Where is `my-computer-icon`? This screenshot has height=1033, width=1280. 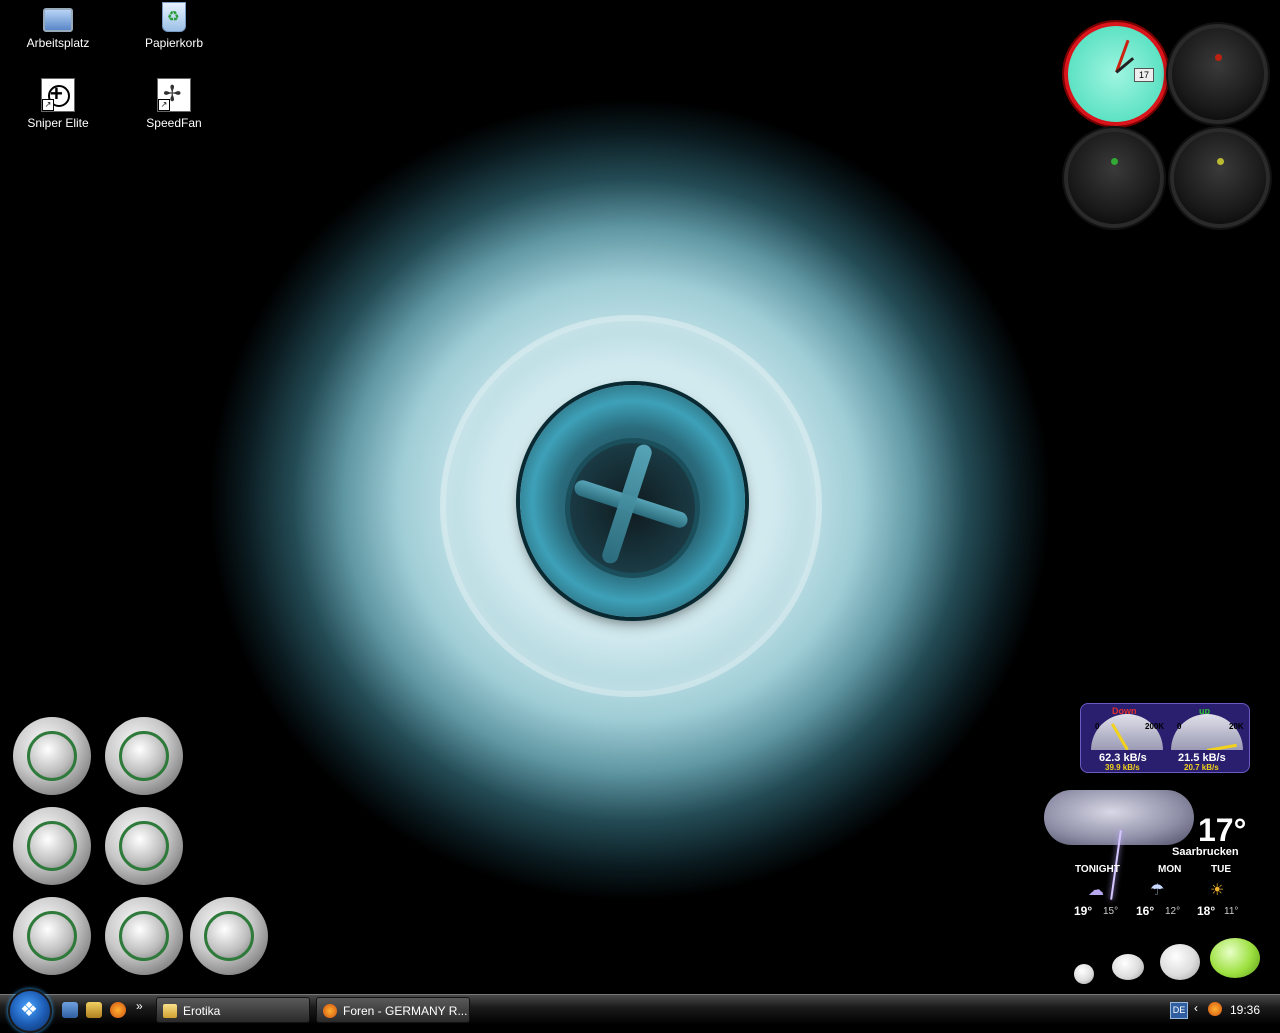 my-computer-icon is located at coordinates (58, 20).